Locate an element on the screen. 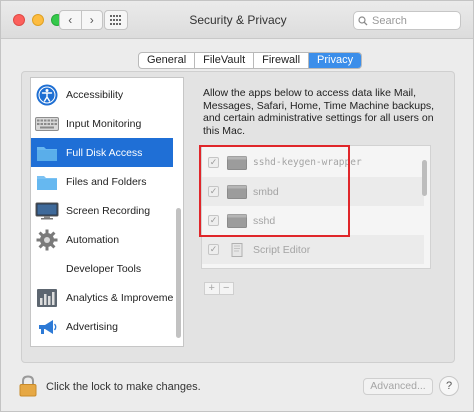 The width and height of the screenshot is (474, 412). sidebar-item-input-monitoring: Input Monitoring is located at coordinates (102, 123).